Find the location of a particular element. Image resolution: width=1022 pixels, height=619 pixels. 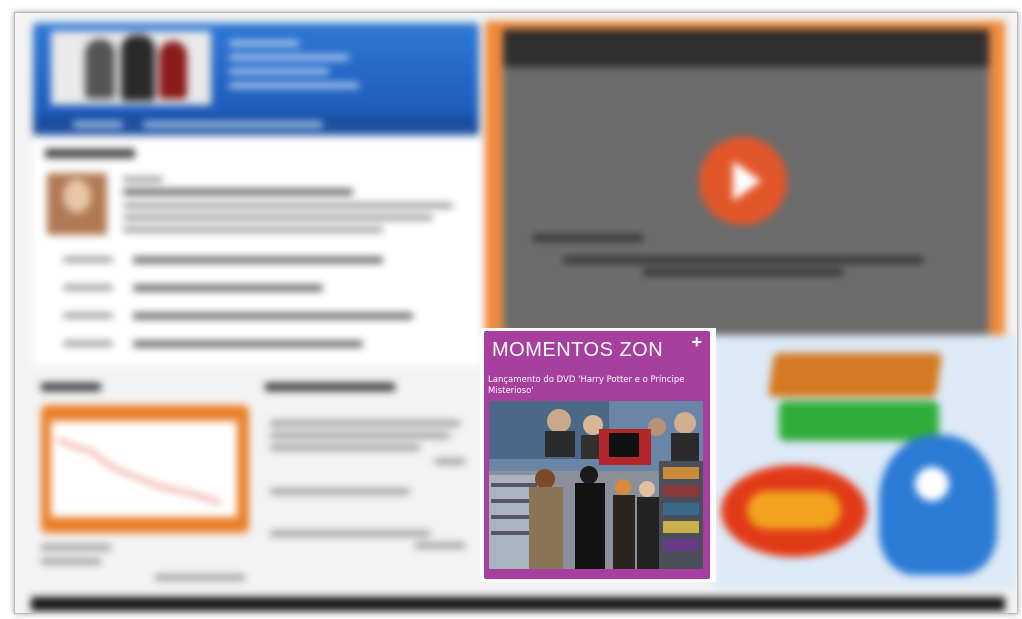

site-header is located at coordinates (256, 79).